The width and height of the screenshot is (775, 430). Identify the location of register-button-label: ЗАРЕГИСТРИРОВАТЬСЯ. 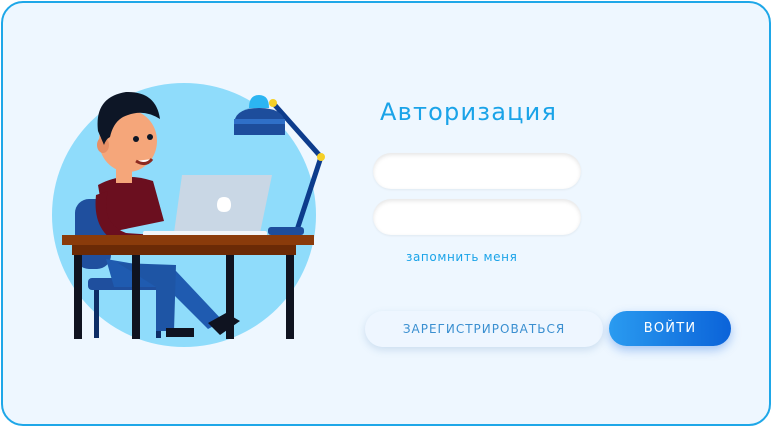
(484, 329).